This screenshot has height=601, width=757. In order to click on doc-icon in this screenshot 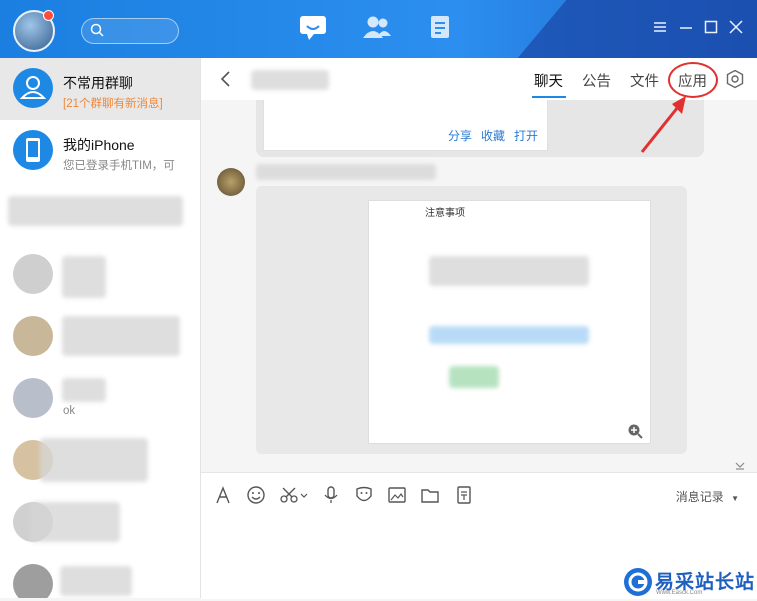, I will do `click(465, 496)`.